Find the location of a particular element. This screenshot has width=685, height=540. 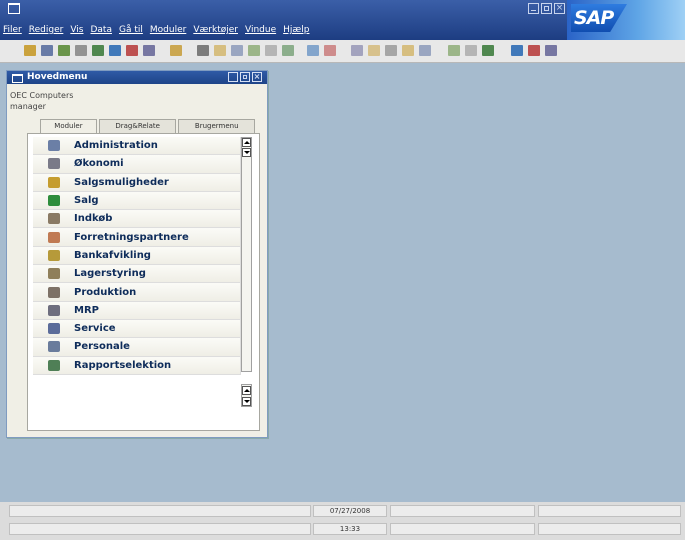

opportunities-icon is located at coordinates (54, 182).